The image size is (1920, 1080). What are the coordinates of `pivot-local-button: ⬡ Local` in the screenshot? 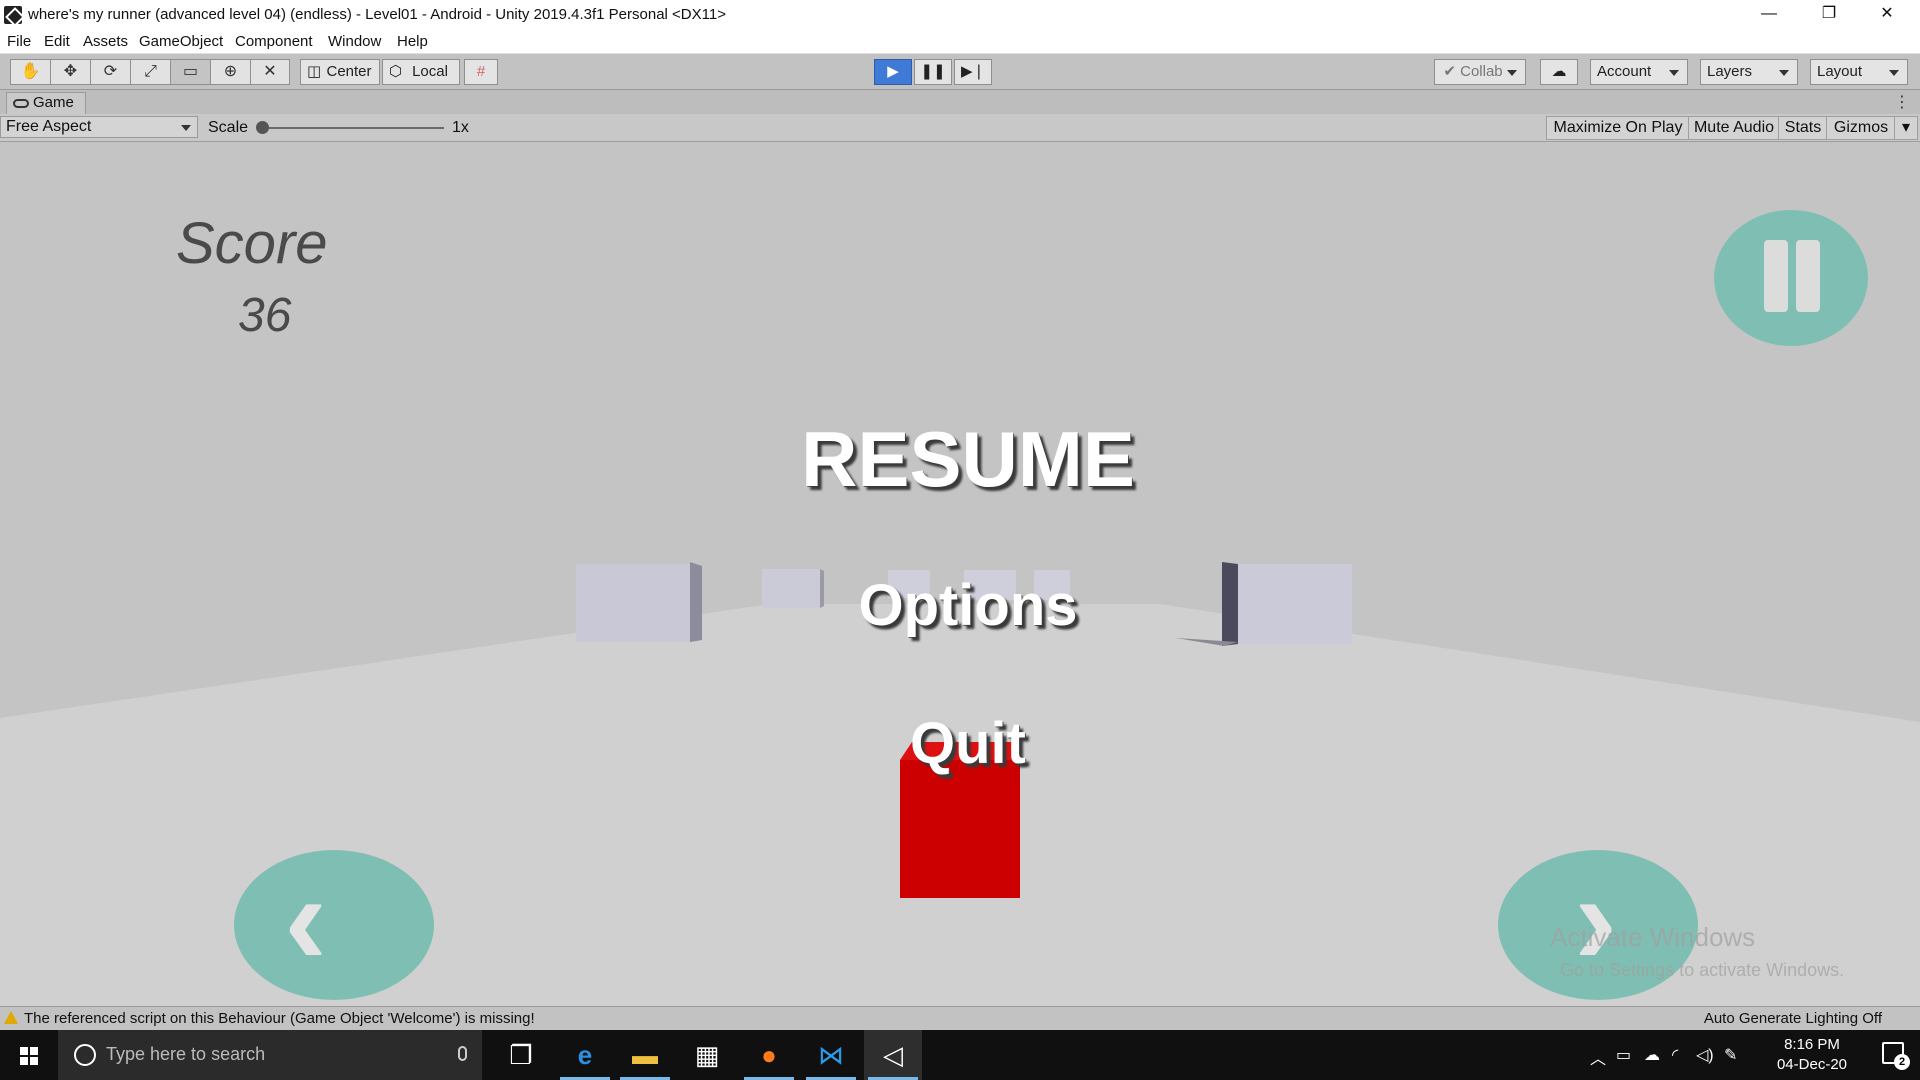 It's located at (421, 72).